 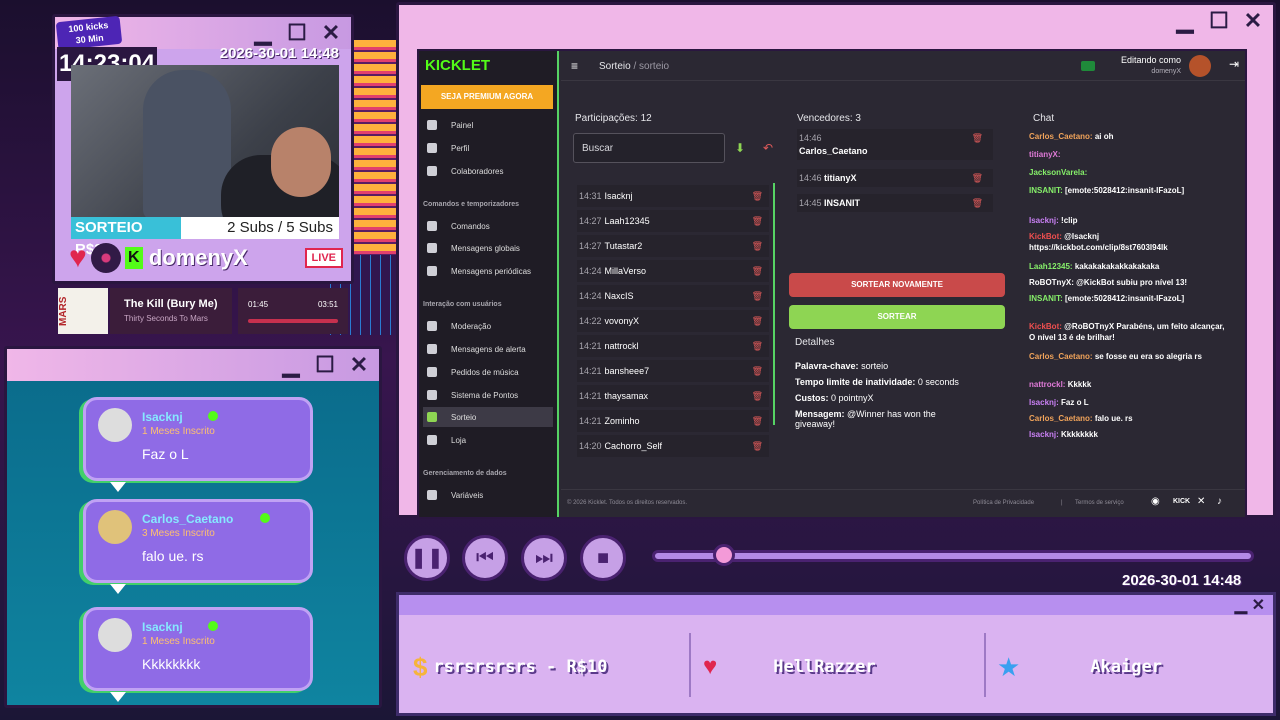 What do you see at coordinates (810, 178) in the screenshot?
I see `winner-time: 14:46` at bounding box center [810, 178].